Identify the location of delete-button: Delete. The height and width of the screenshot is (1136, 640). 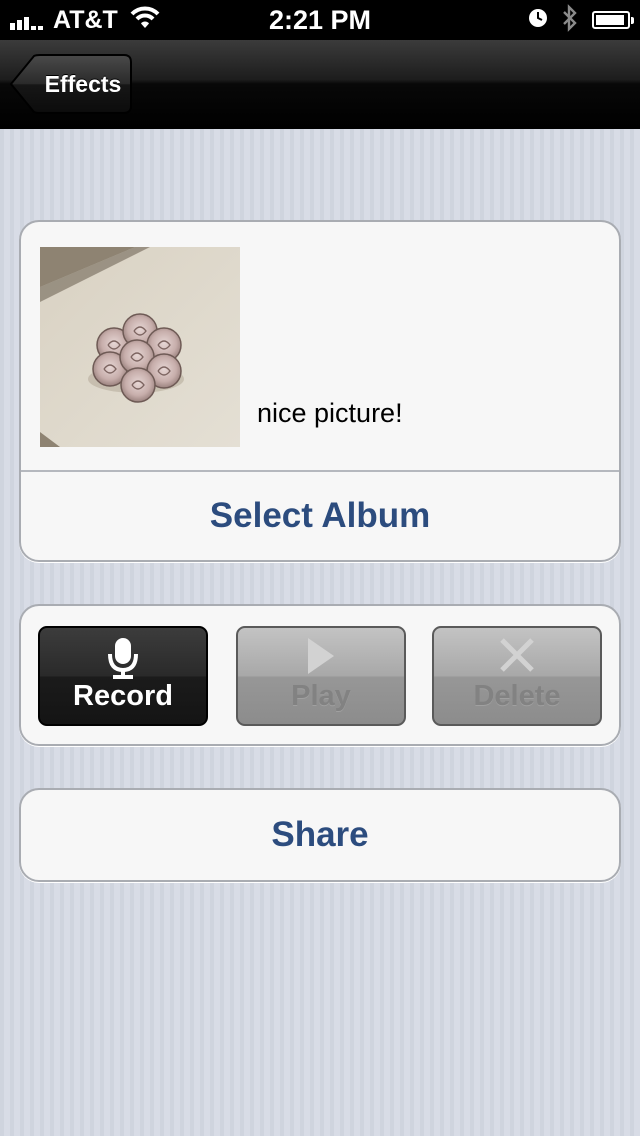
(517, 676).